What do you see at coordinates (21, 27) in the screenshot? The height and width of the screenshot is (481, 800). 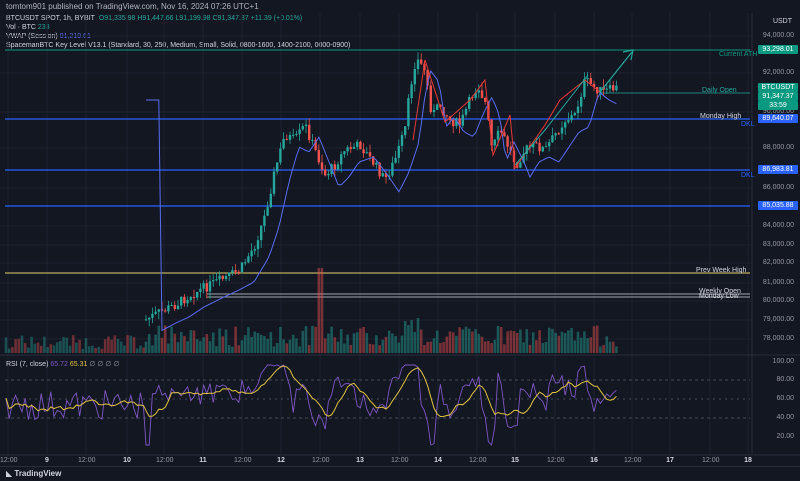 I see `volume-label: Vol · BTC` at bounding box center [21, 27].